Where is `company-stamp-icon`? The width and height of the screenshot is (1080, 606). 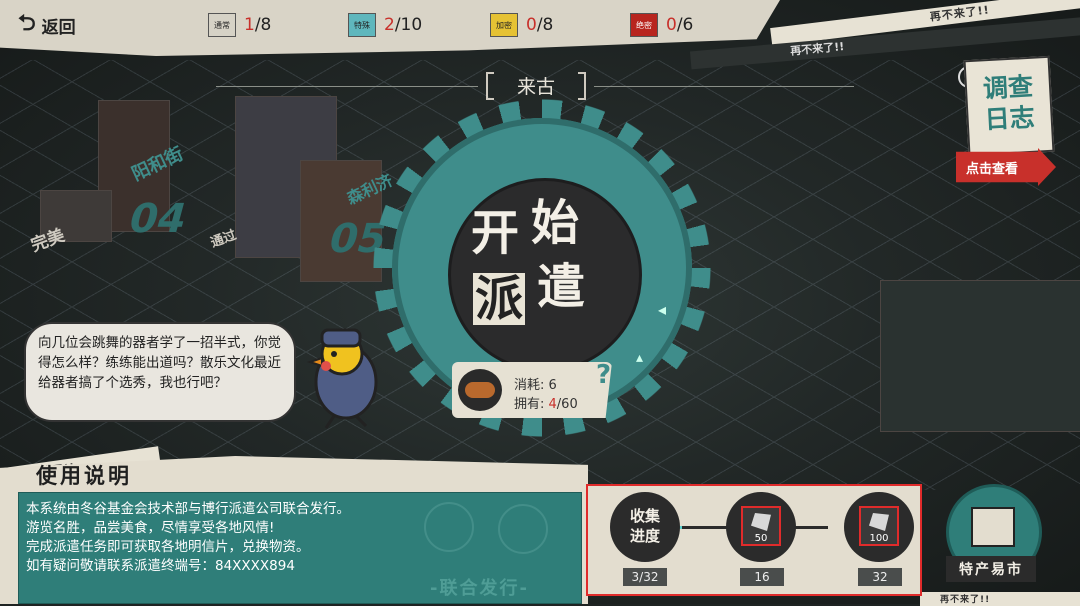 company-stamp-icon is located at coordinates (523, 529).